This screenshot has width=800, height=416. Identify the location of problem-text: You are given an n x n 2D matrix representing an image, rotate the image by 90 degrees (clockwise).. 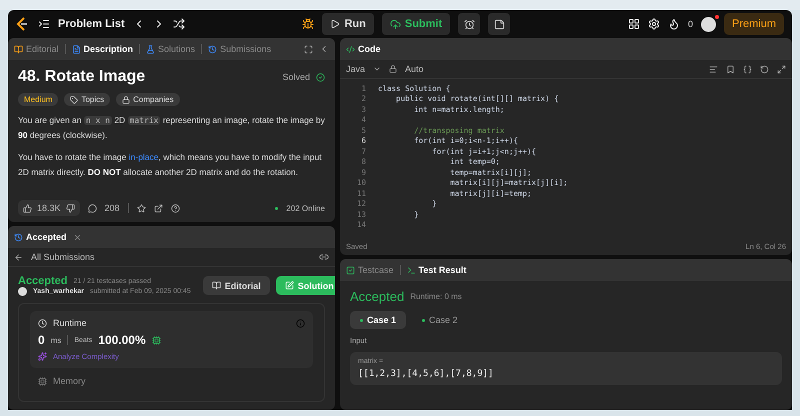
(171, 128).